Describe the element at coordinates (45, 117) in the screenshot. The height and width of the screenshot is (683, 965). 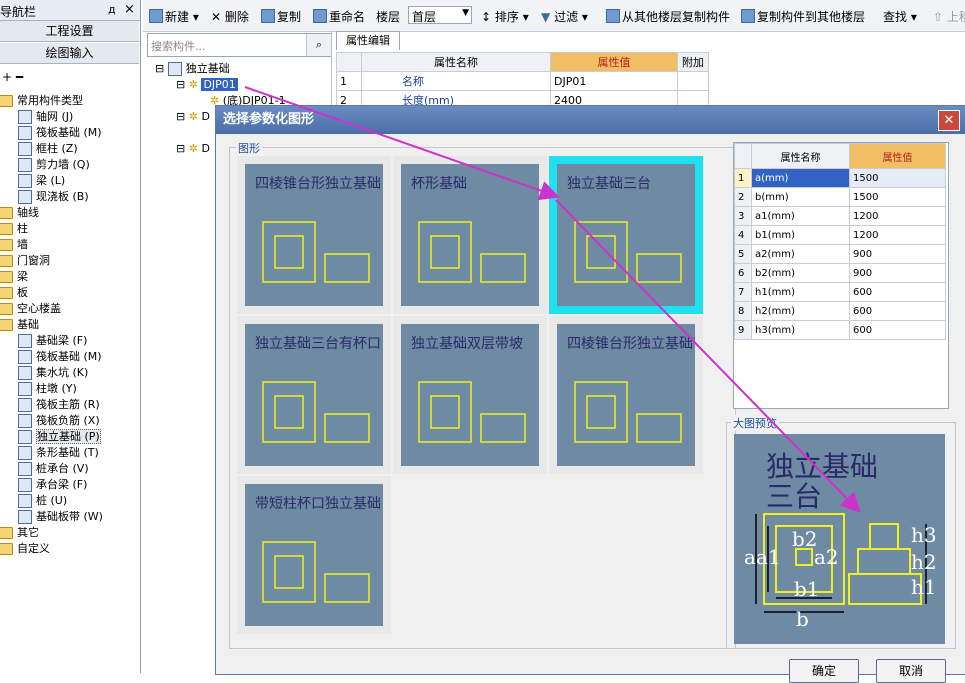
I see `nav-tree-item: 轴网 (J)` at that location.